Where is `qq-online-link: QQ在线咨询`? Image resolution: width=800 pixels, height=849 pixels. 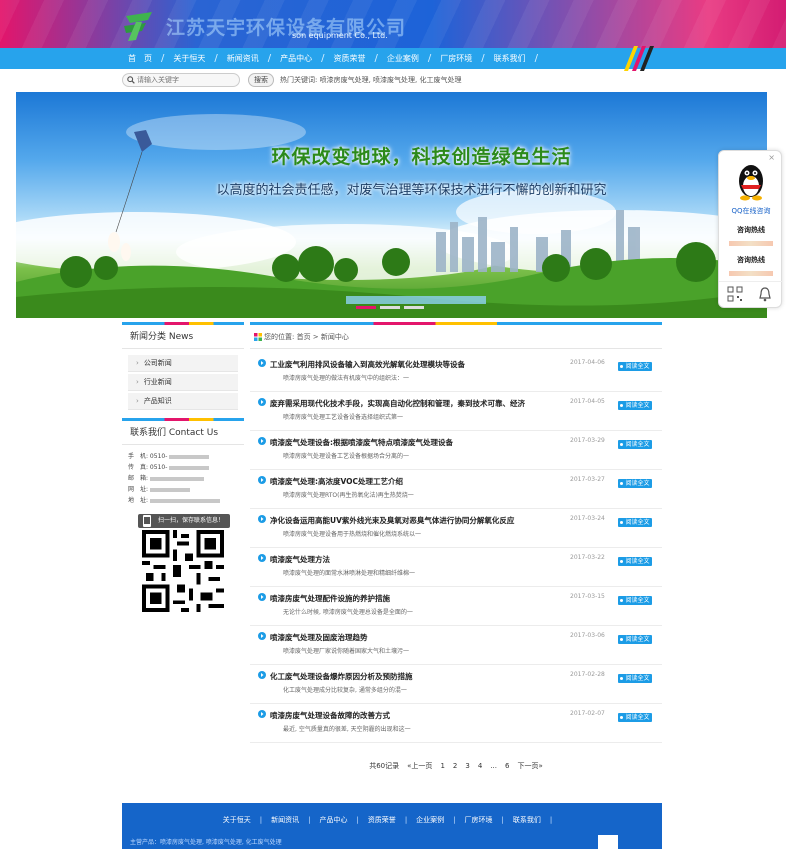 qq-online-link: QQ在线咨询 is located at coordinates (751, 211).